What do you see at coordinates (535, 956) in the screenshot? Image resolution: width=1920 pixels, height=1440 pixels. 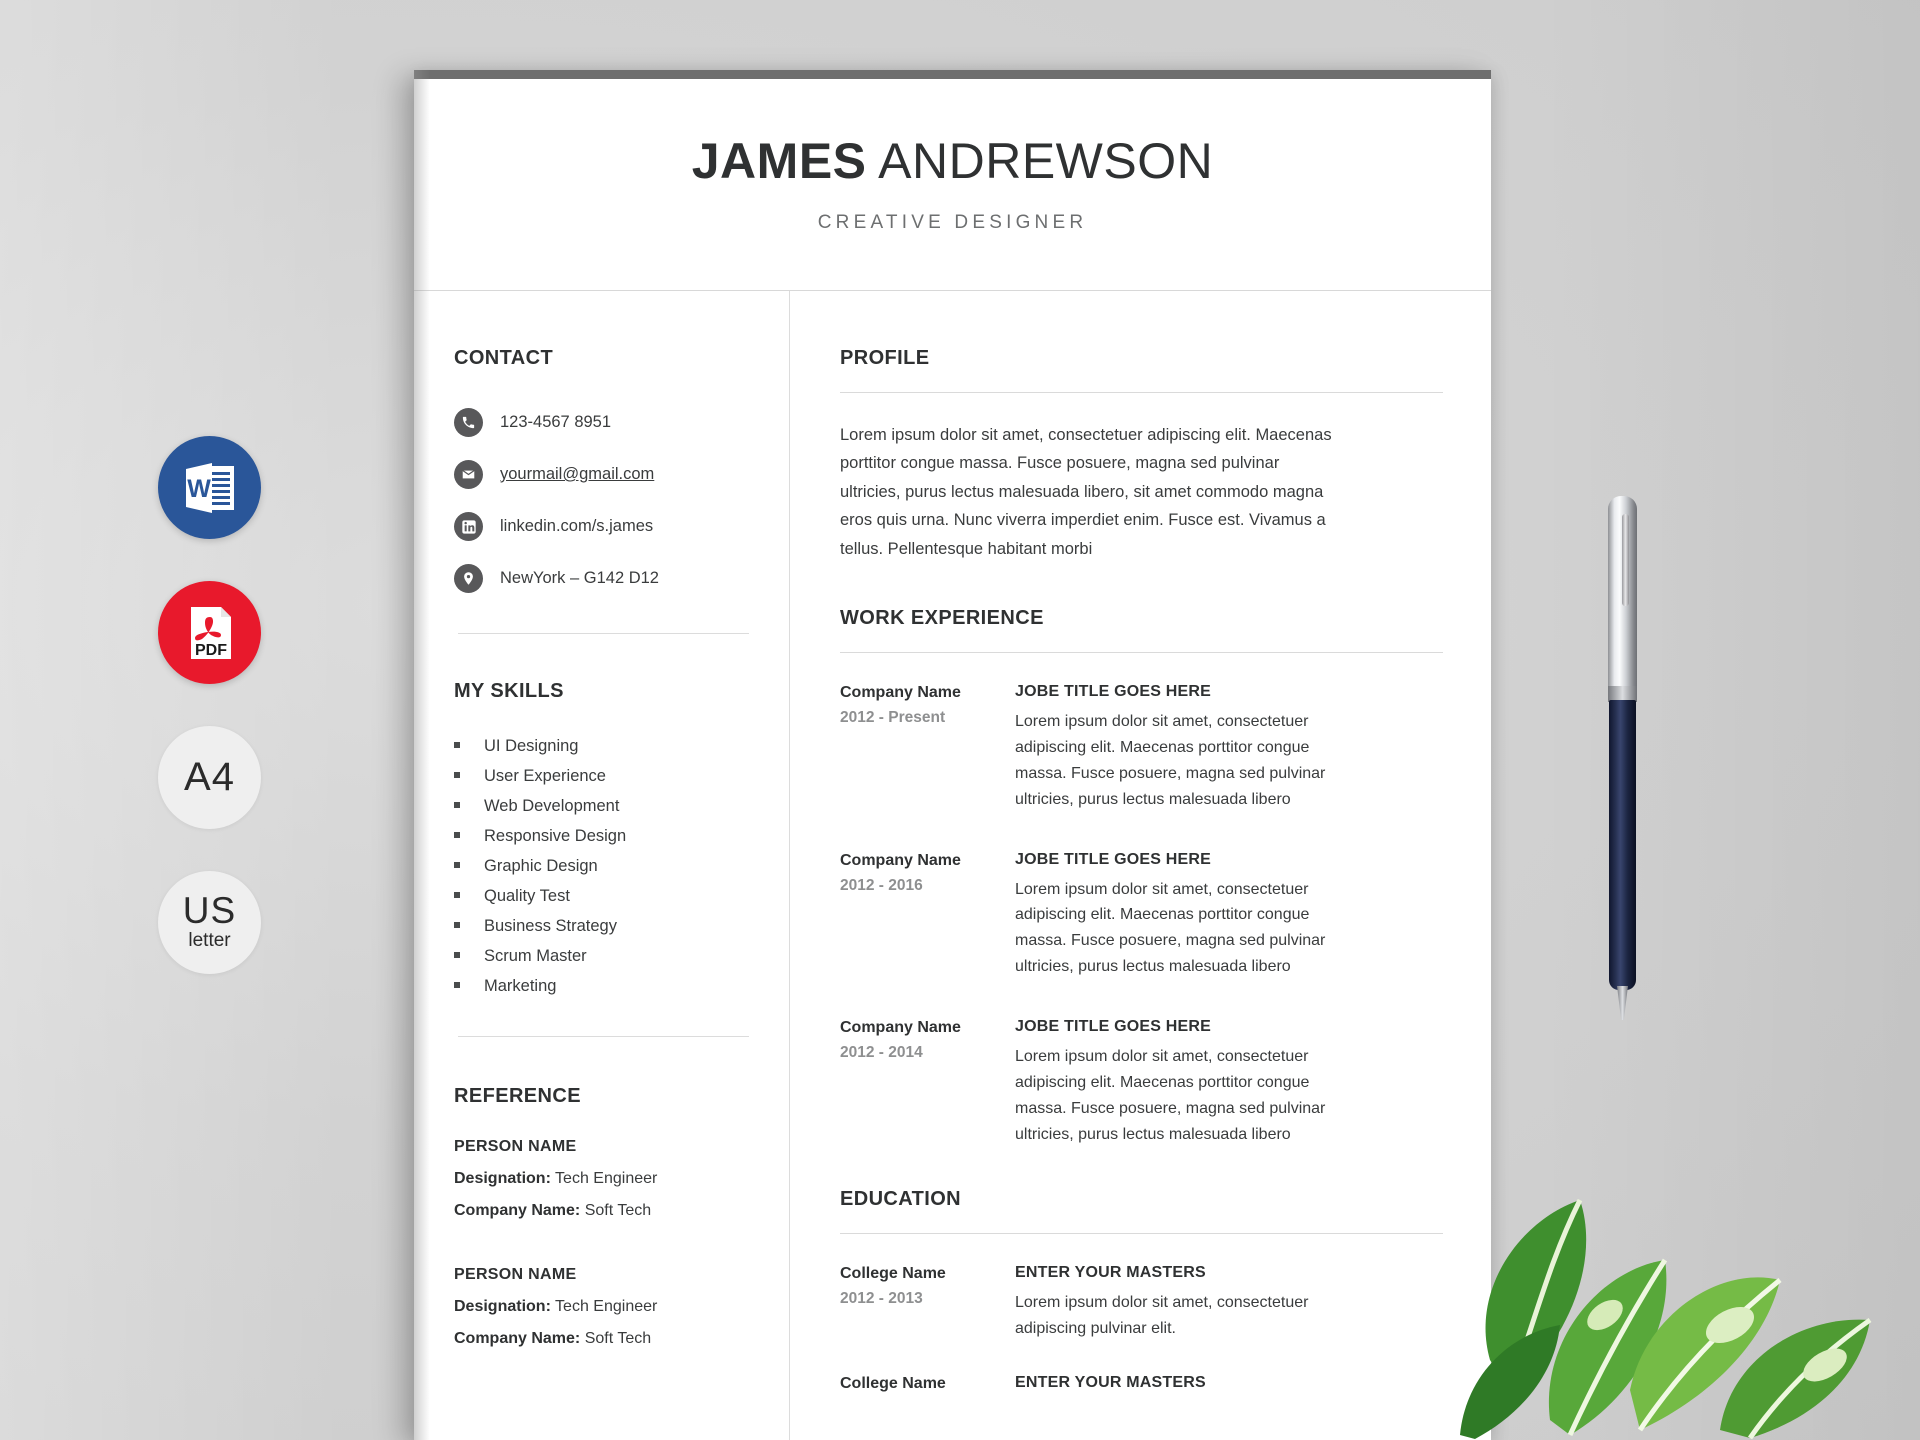 I see `skill-label: Scrum Master` at bounding box center [535, 956].